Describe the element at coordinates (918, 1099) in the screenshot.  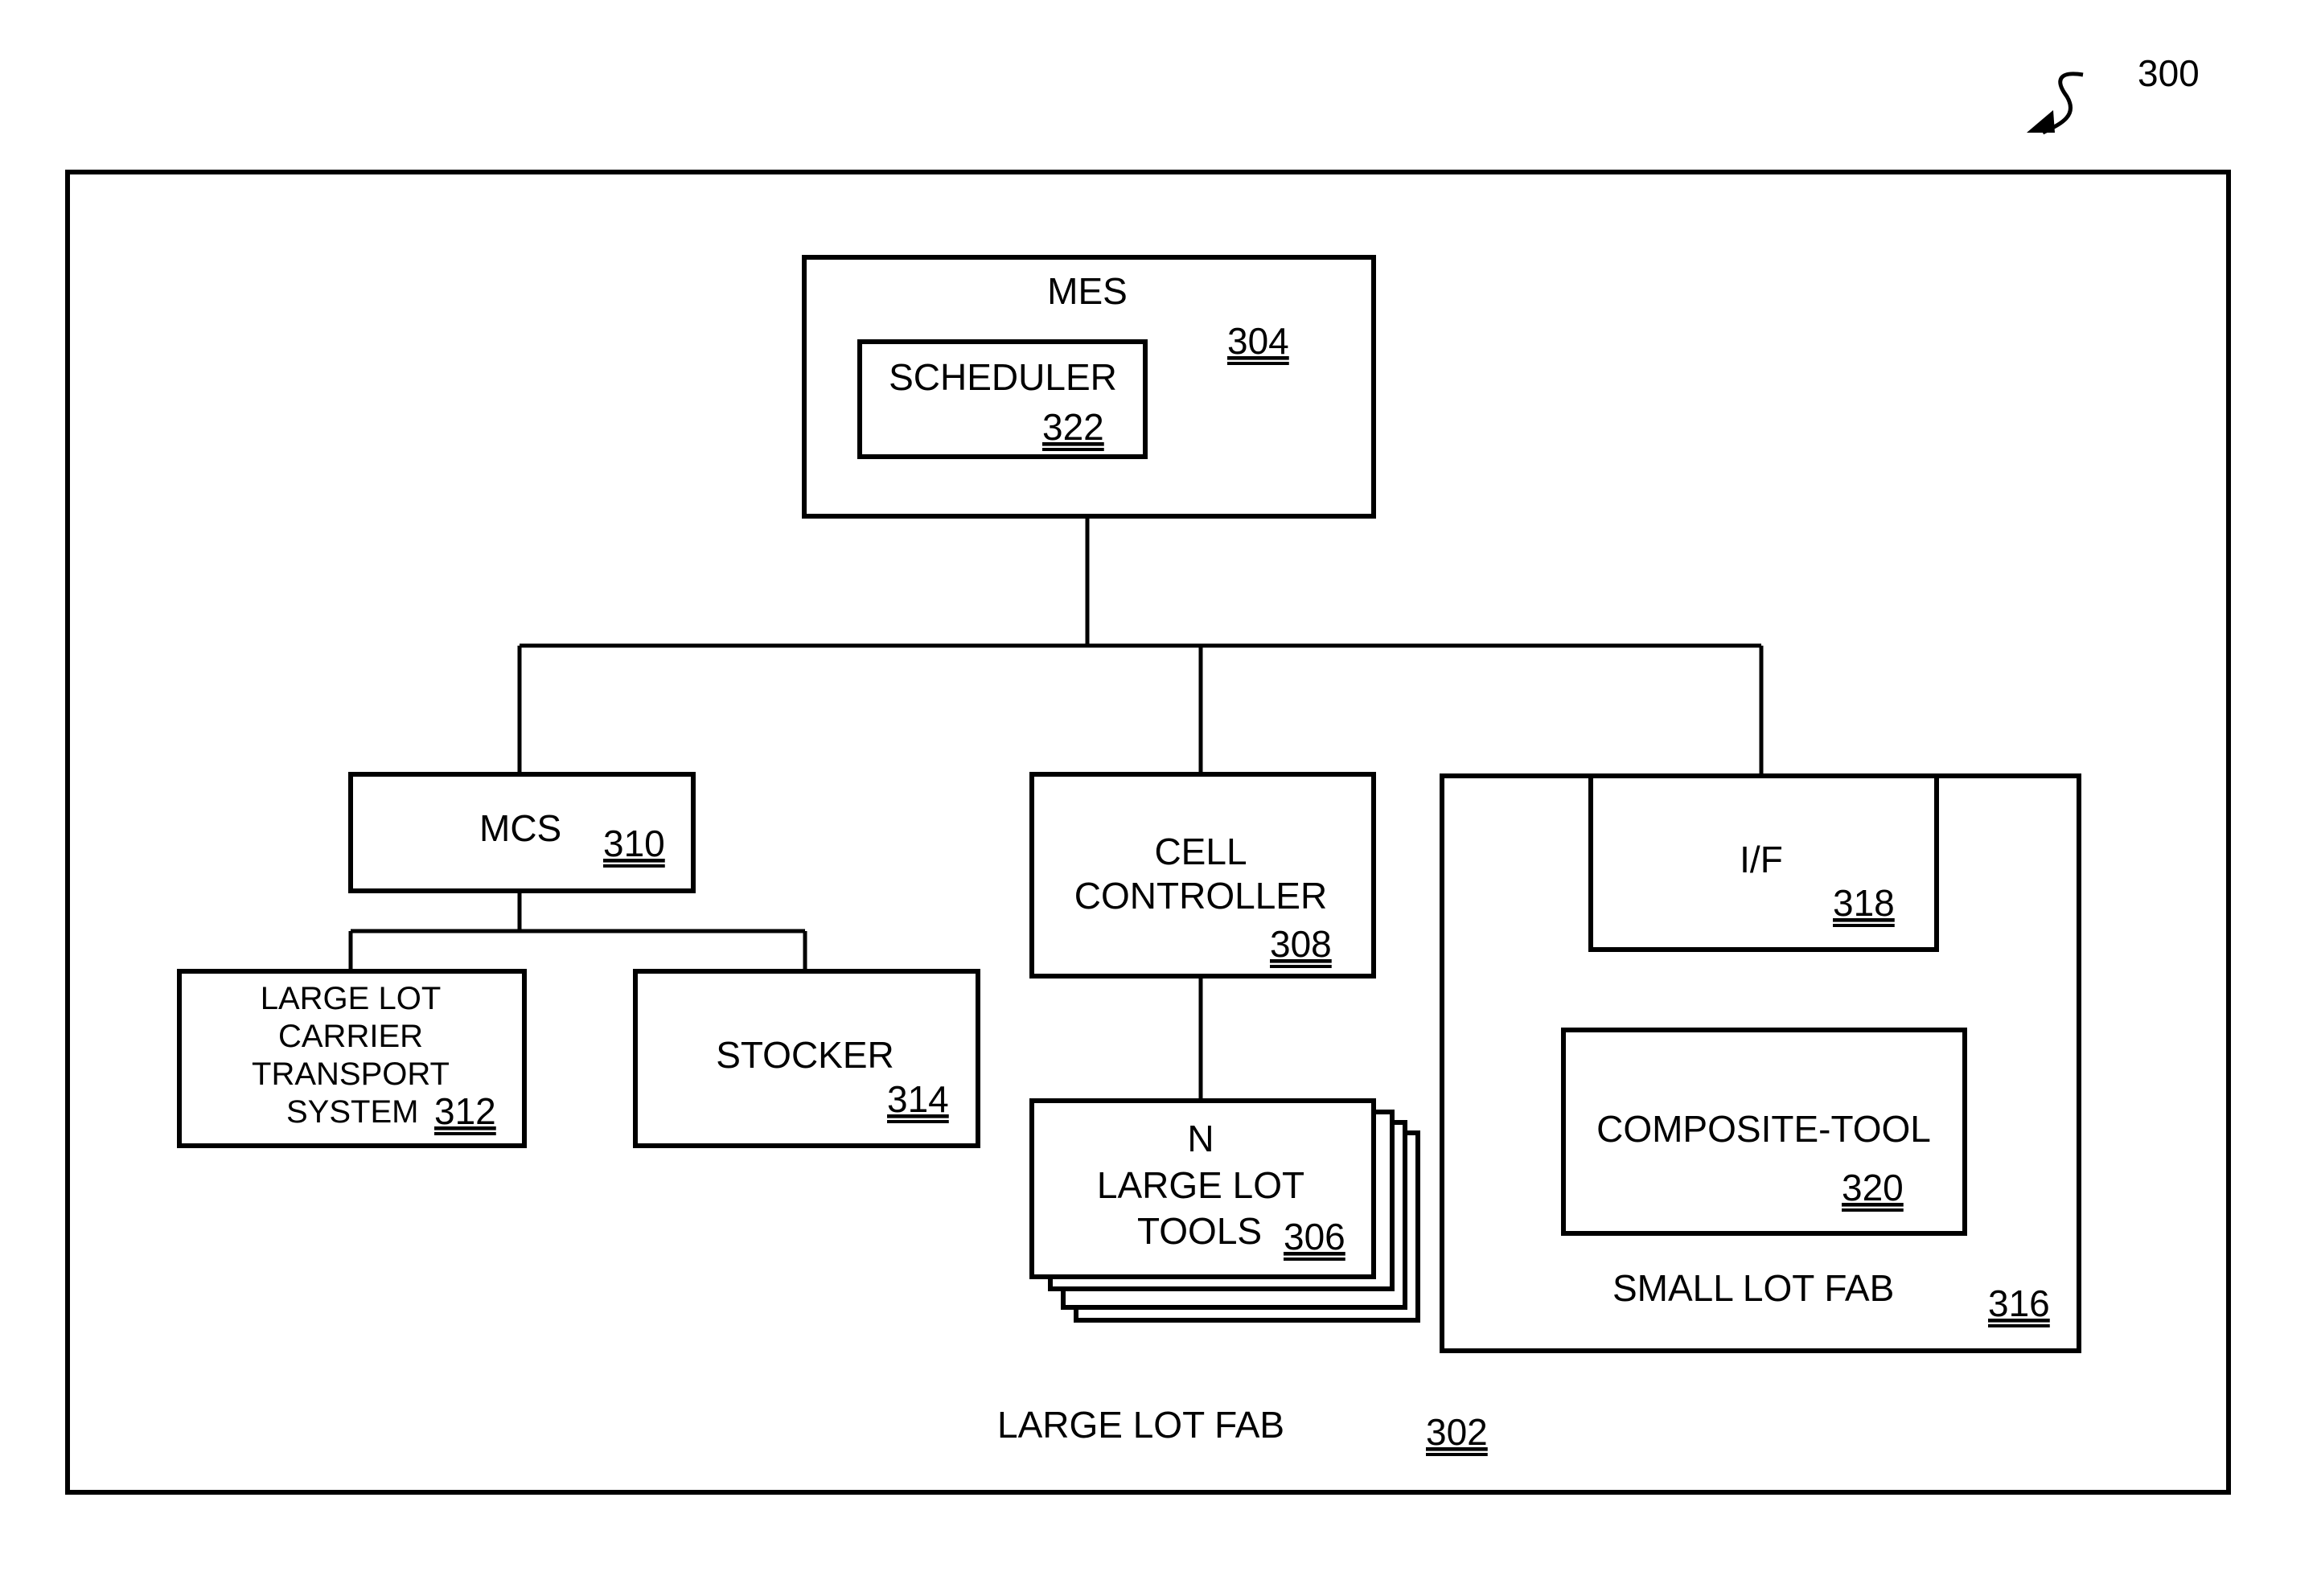
I see `stocker-ref: 314` at that location.